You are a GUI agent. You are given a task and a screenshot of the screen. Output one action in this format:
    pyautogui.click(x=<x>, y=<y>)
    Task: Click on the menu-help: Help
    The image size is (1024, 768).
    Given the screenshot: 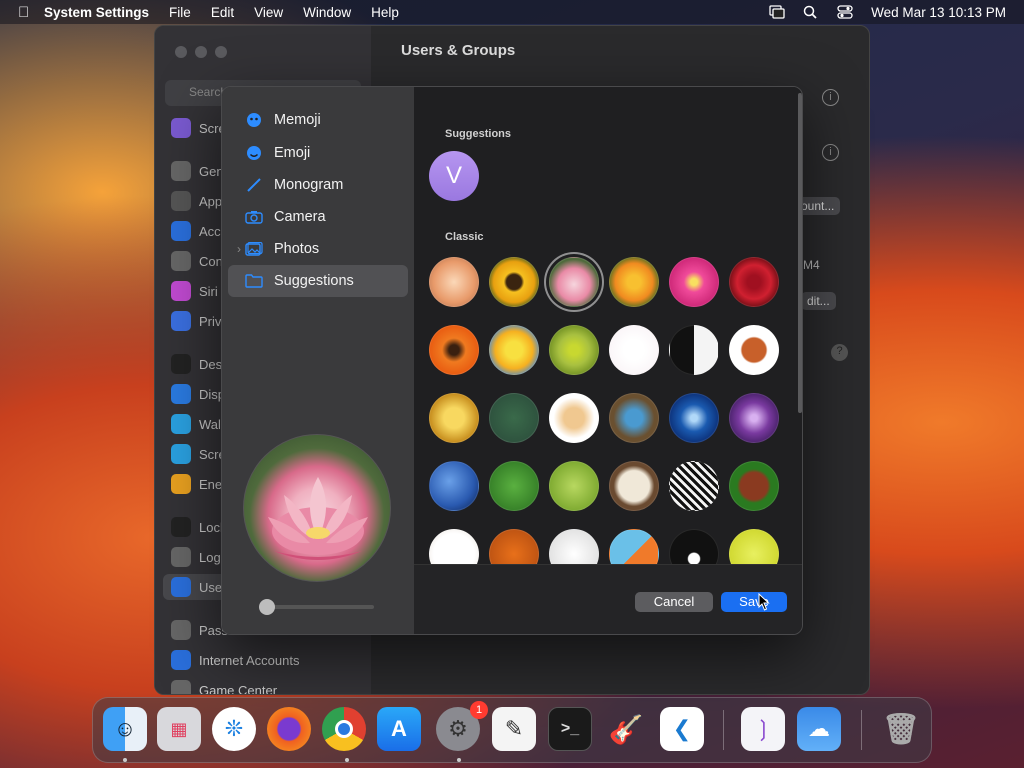 What is the action you would take?
    pyautogui.click(x=385, y=12)
    